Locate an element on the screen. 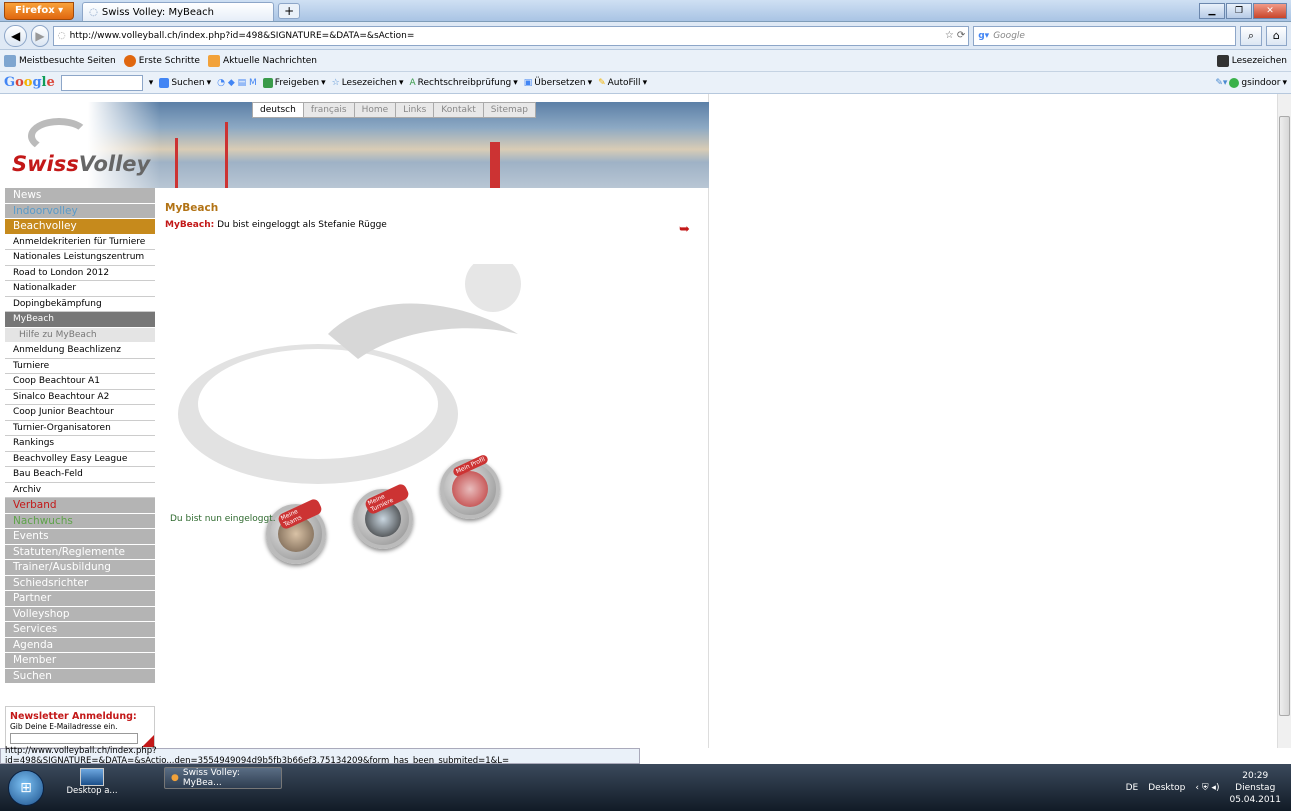 The height and width of the screenshot is (811, 1291). sidebar-item-road-to-london-2012: Road to London 2012 is located at coordinates (80, 273).